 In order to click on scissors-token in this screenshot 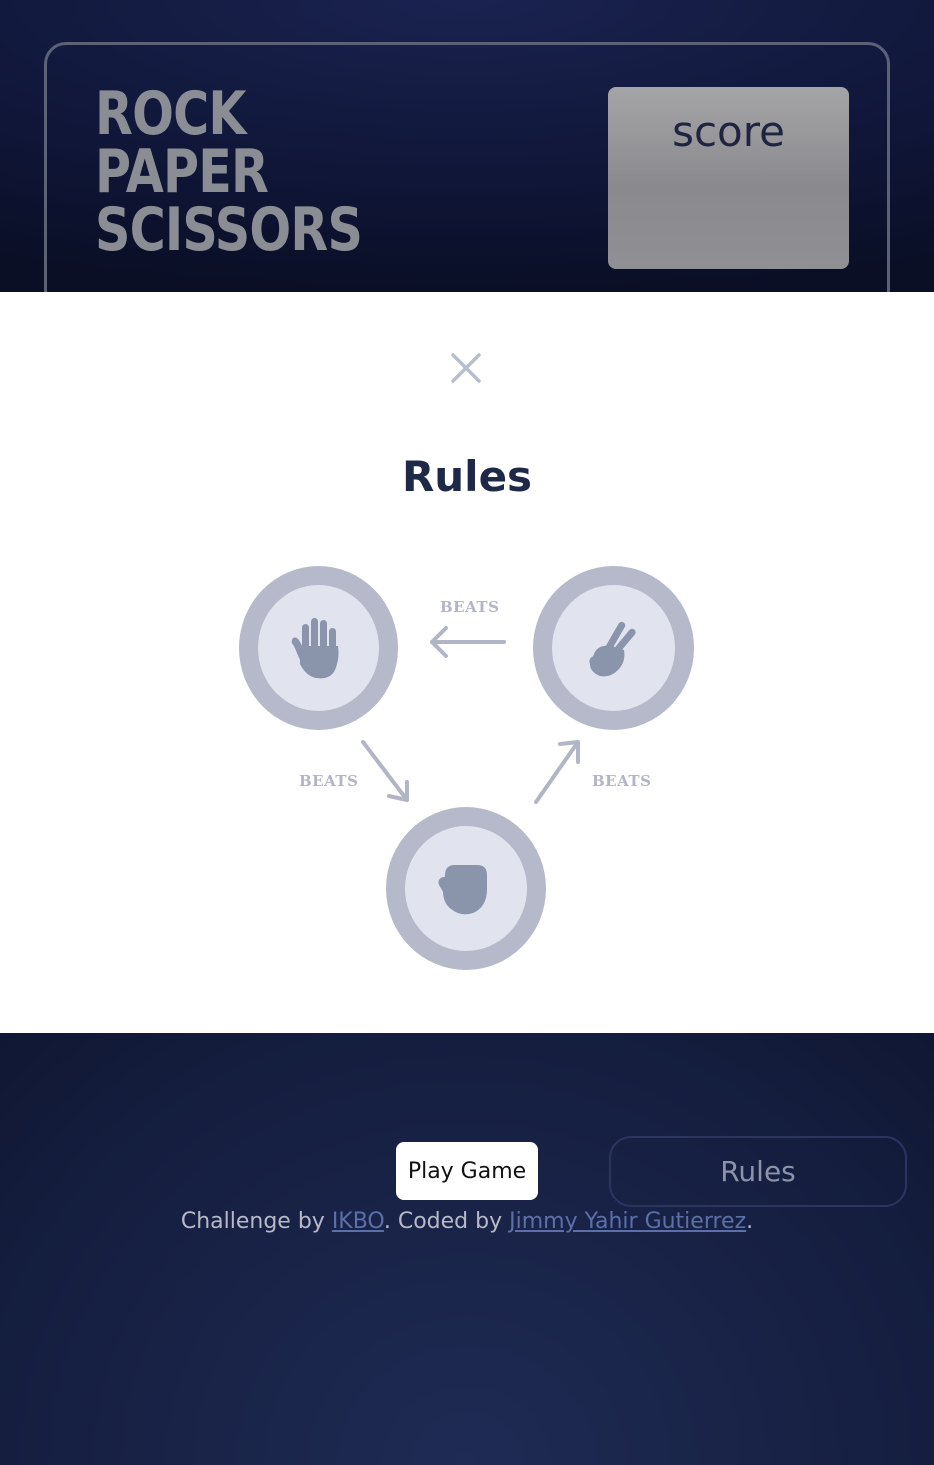, I will do `click(613, 648)`.